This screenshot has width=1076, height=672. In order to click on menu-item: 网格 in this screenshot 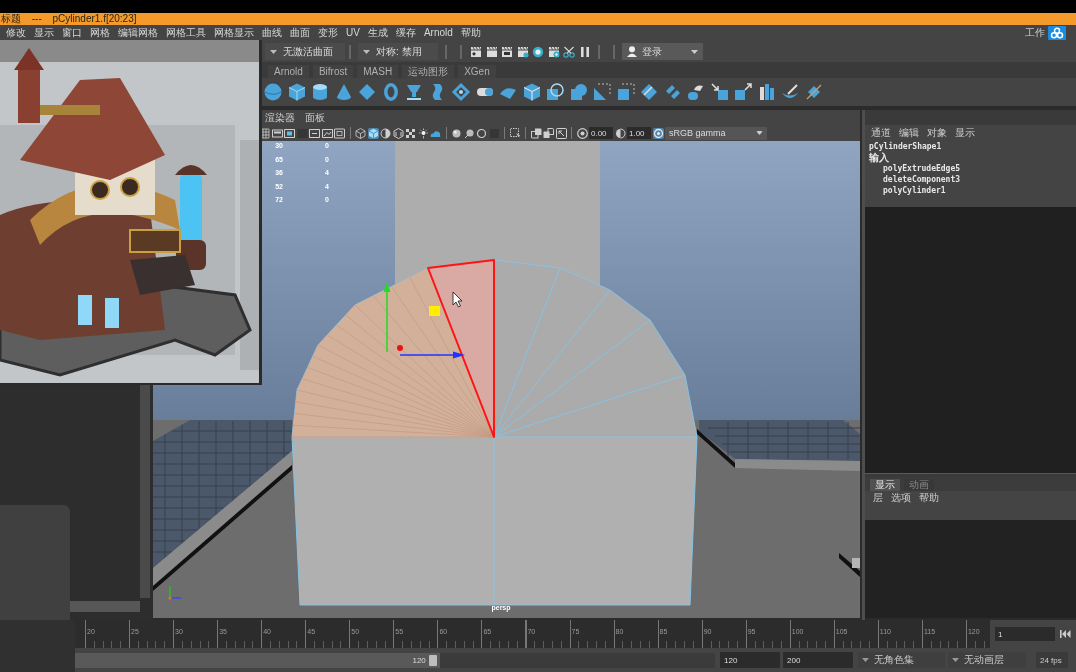, I will do `click(100, 33)`.